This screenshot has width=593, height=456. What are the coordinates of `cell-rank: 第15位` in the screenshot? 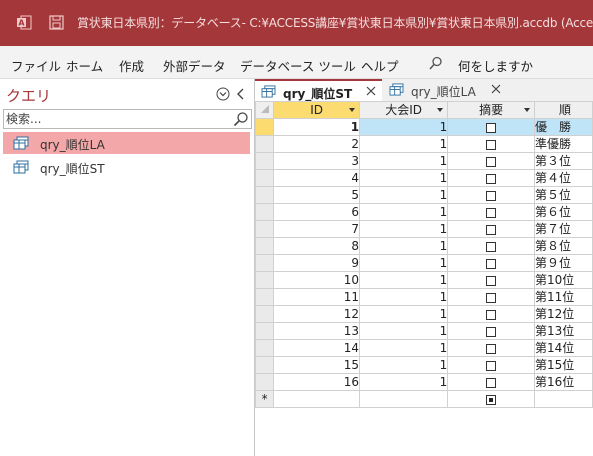 It's located at (563, 365).